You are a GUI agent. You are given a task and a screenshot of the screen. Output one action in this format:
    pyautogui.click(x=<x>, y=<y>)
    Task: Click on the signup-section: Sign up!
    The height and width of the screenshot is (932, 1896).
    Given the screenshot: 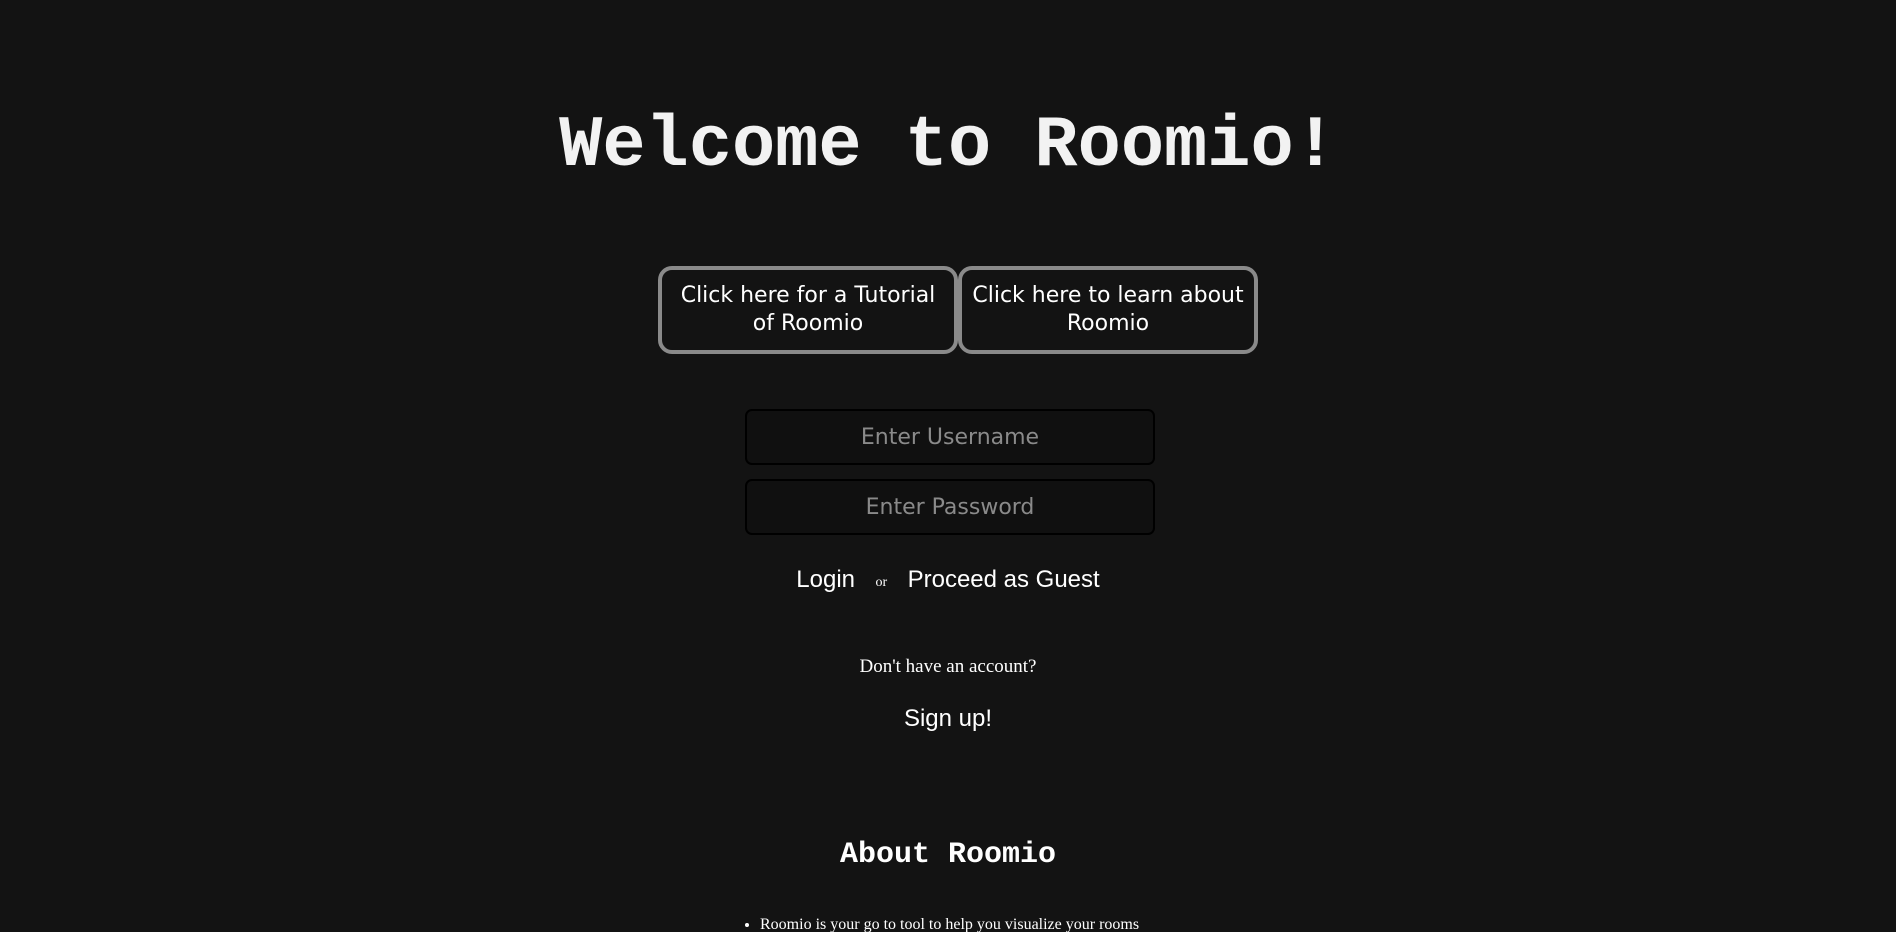 What is the action you would take?
    pyautogui.click(x=948, y=719)
    